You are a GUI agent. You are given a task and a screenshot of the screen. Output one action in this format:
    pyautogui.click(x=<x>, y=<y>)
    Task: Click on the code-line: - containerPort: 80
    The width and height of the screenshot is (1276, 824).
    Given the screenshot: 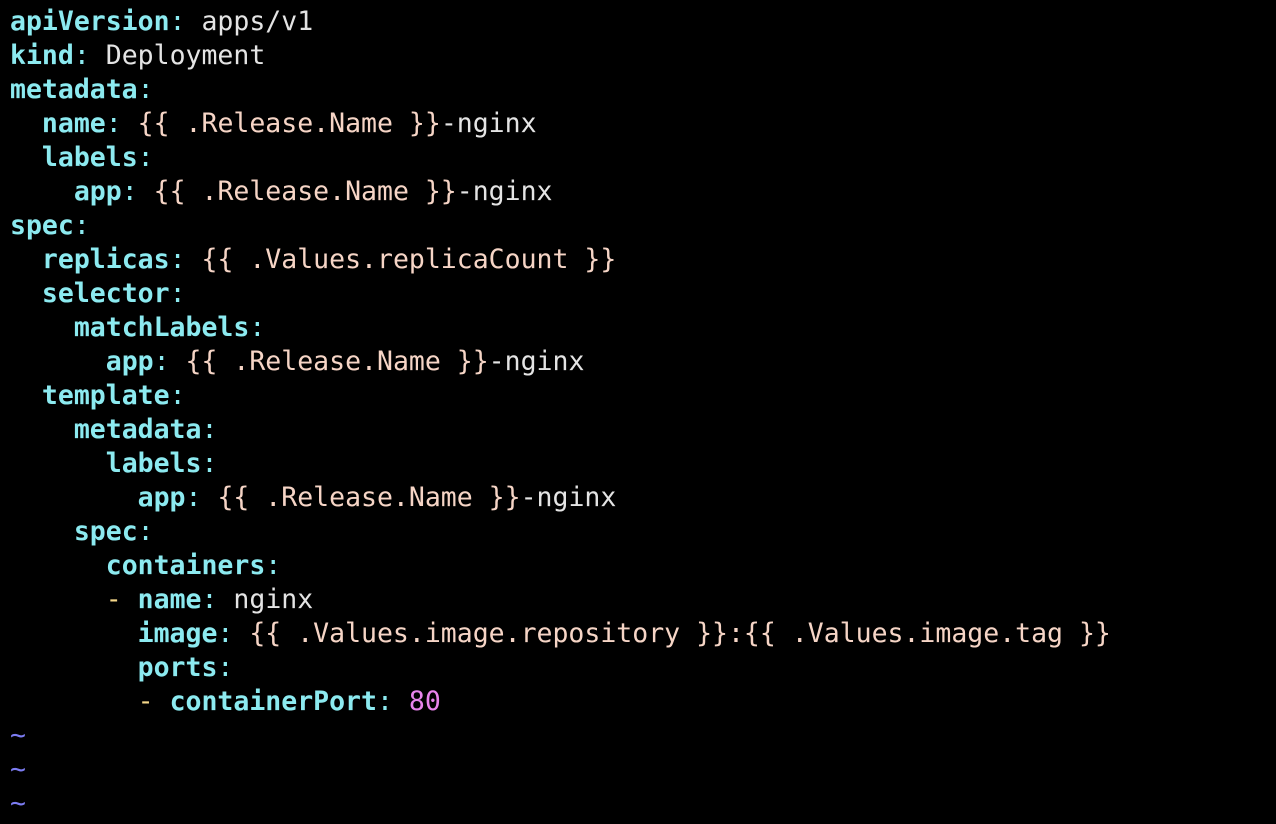 What is the action you would take?
    pyautogui.click(x=643, y=702)
    